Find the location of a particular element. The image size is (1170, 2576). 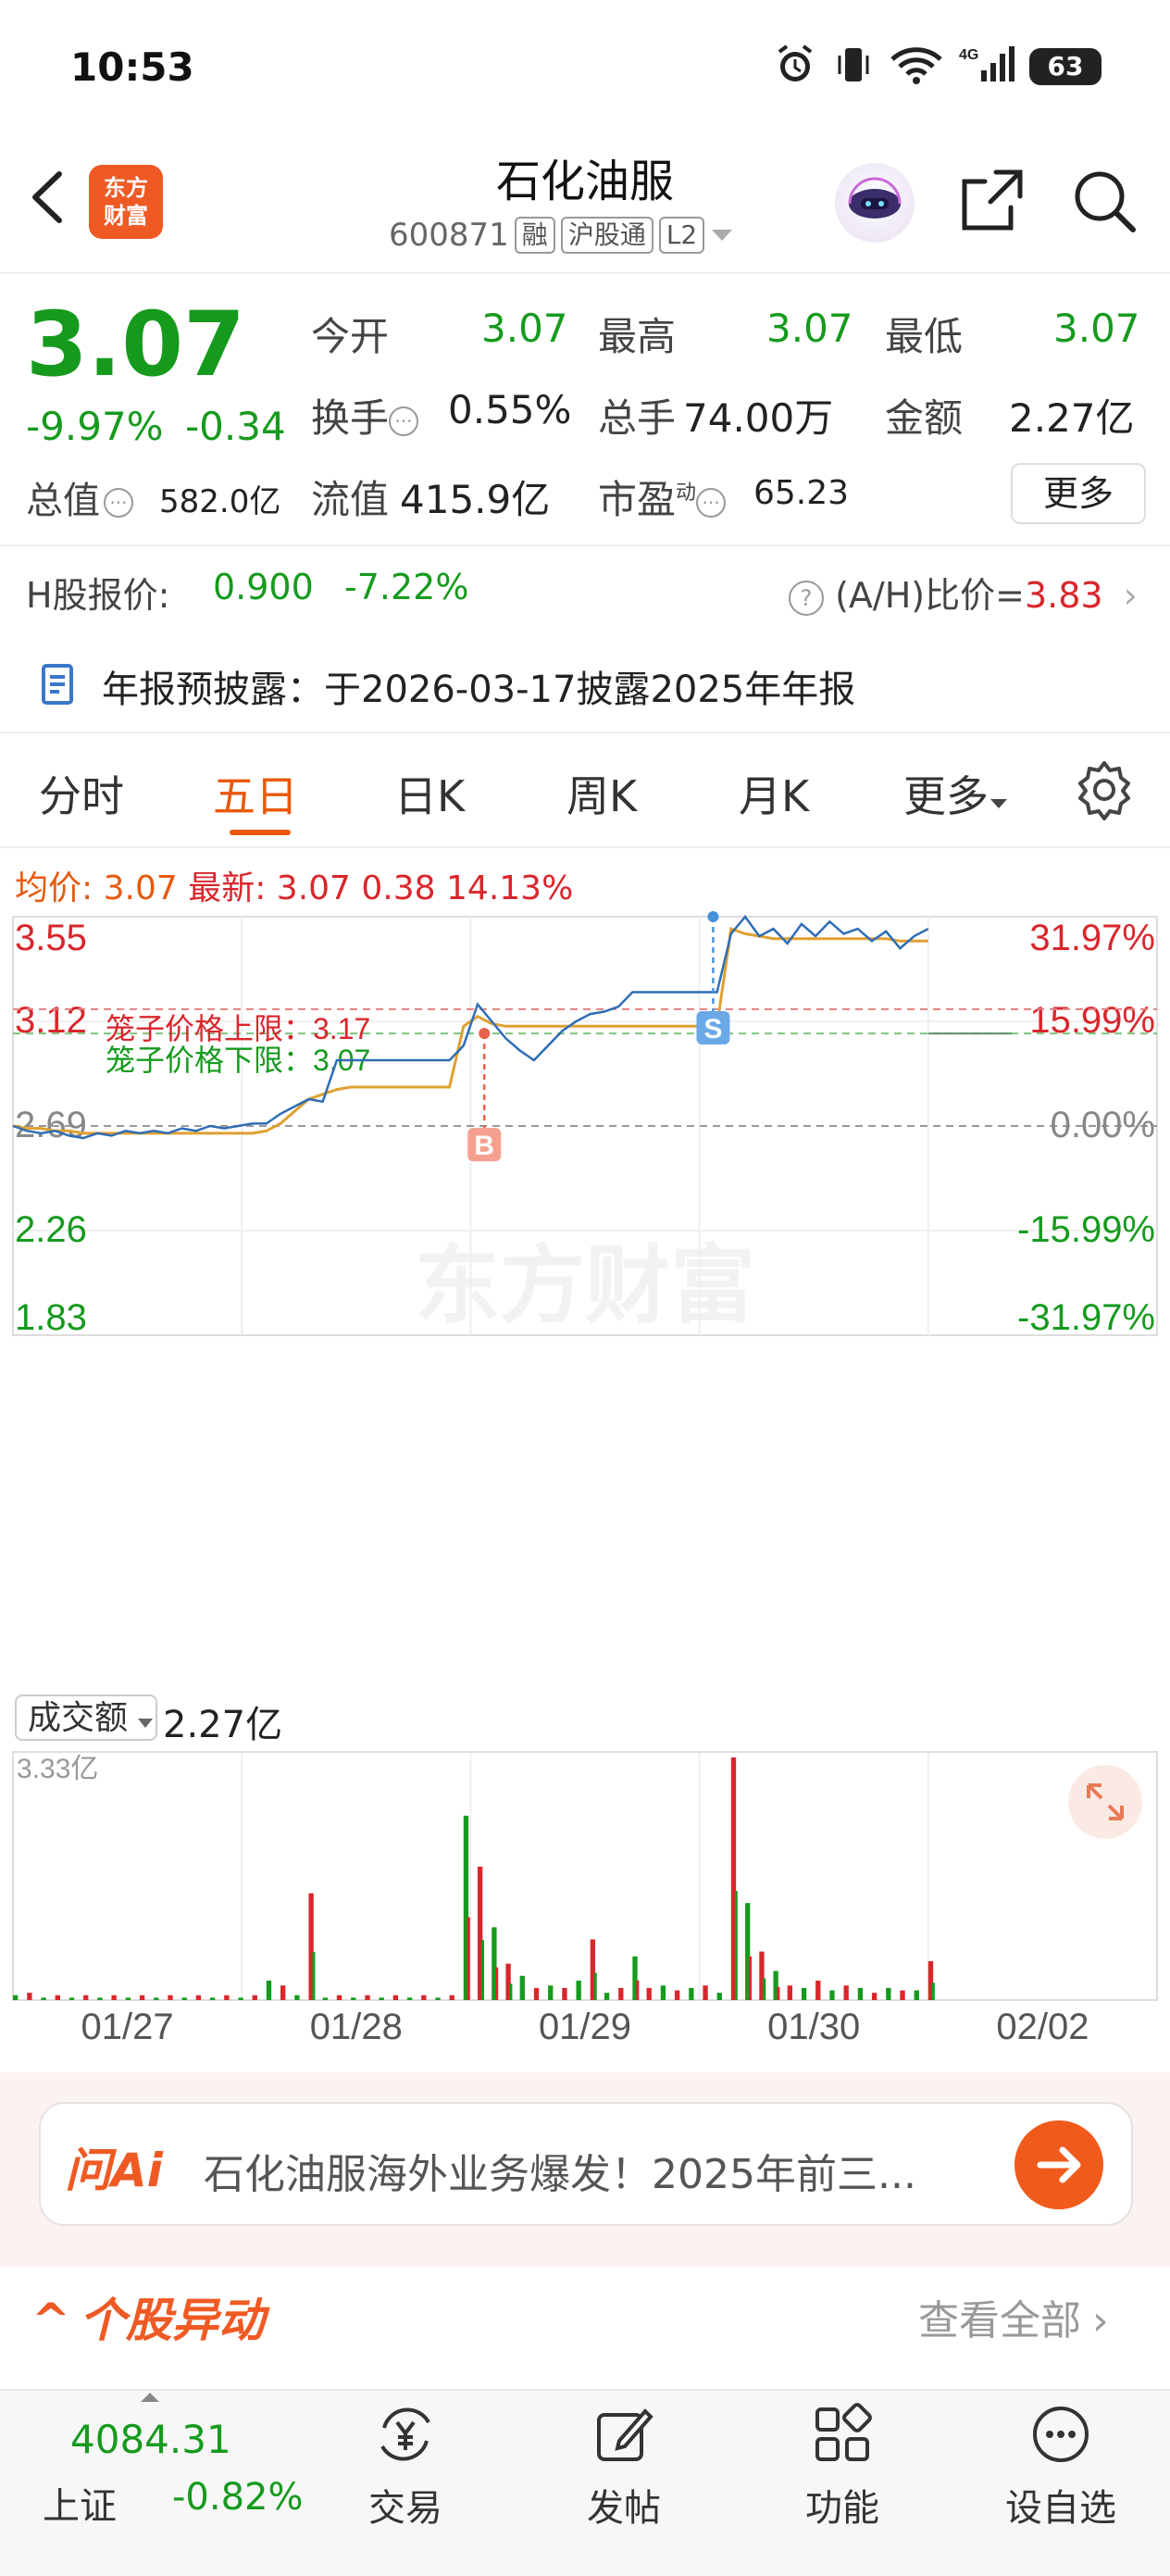

ai-assistant-avatar is located at coordinates (875, 203).